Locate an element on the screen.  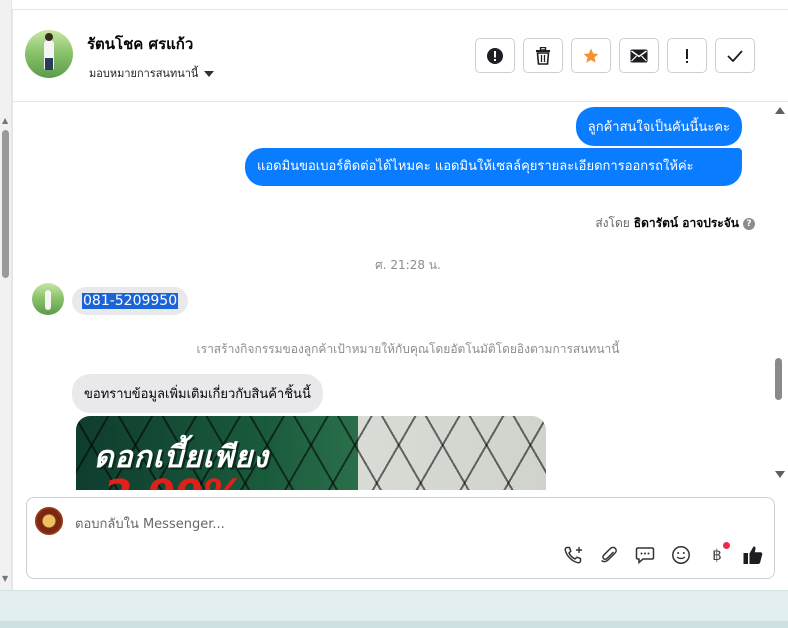
chat-bubble-icon is located at coordinates (645, 556).